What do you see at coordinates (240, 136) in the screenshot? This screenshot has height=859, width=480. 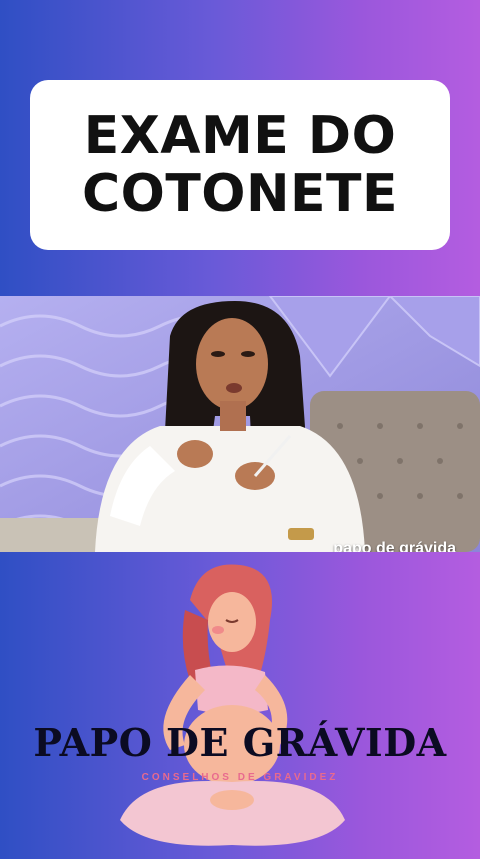 I see `title-line-1: EXAME DO` at bounding box center [240, 136].